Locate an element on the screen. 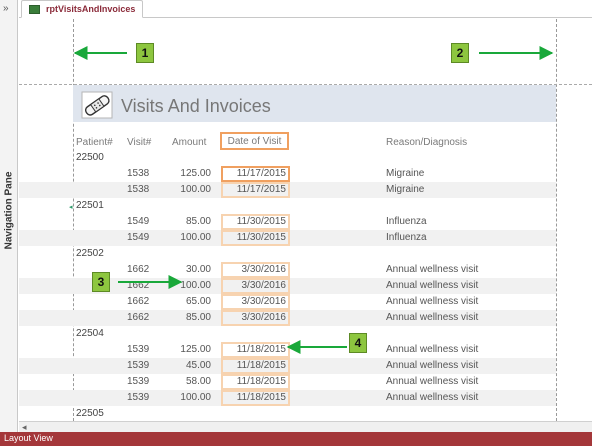 Image resolution: width=592 pixels, height=446 pixels. callout-2: 2 is located at coordinates (460, 53).